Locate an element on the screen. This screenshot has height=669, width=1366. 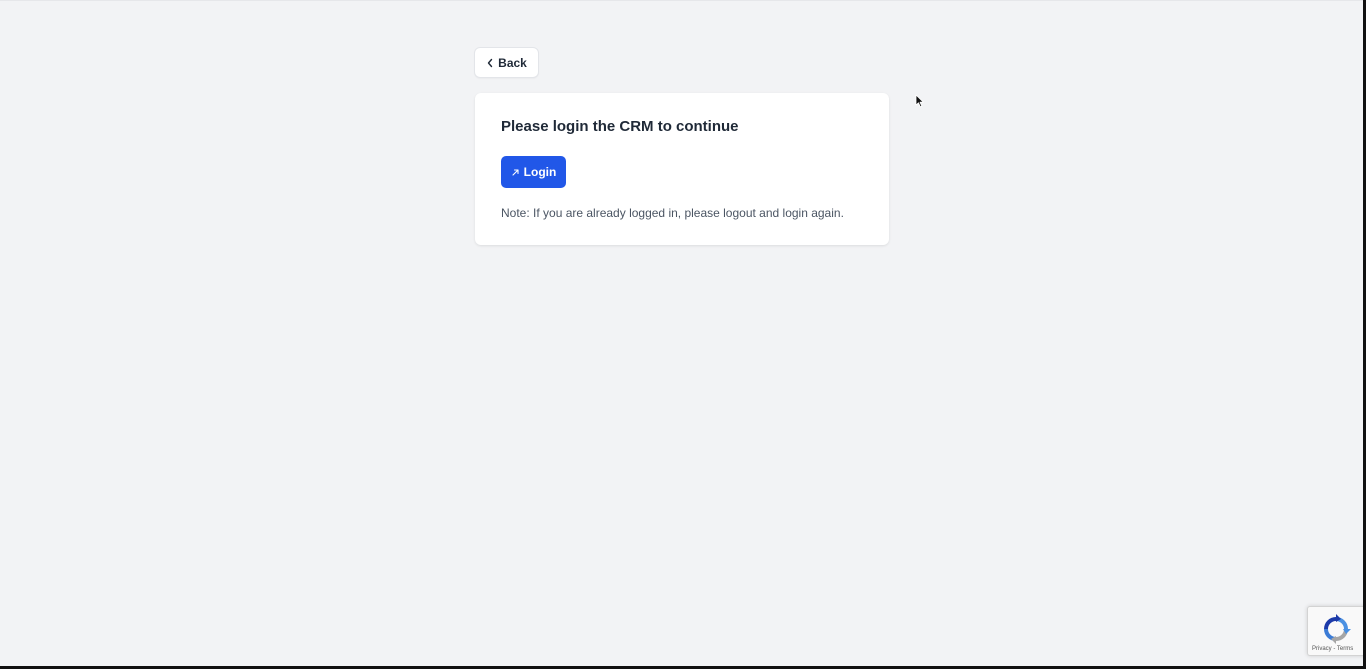
mouse-pointer-icon is located at coordinates (920, 101).